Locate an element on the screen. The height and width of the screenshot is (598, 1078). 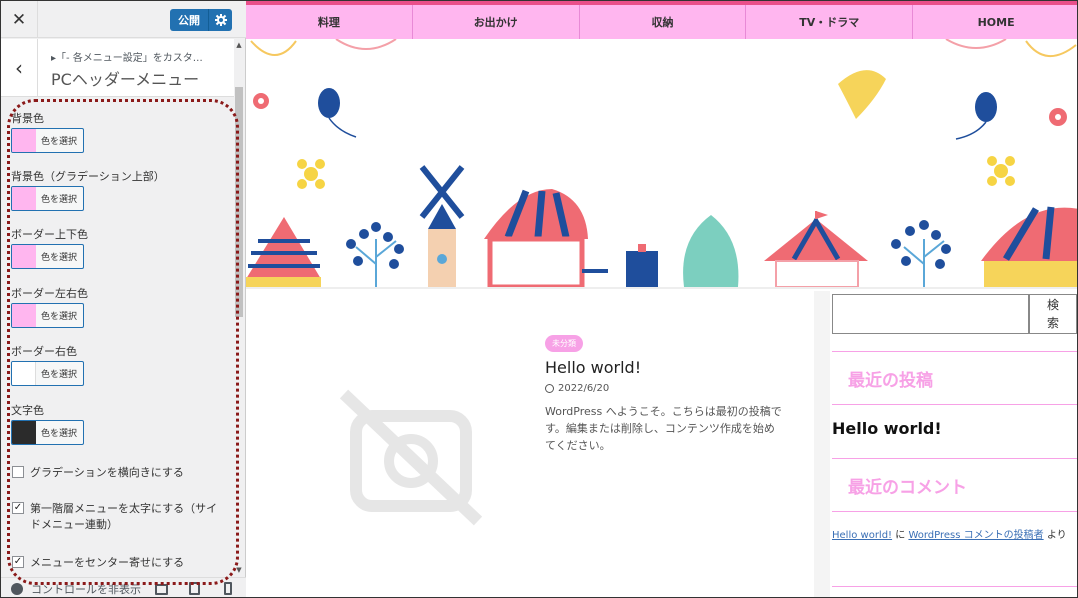
close-customizer-button: ✕ is located at coordinates (19, 19).